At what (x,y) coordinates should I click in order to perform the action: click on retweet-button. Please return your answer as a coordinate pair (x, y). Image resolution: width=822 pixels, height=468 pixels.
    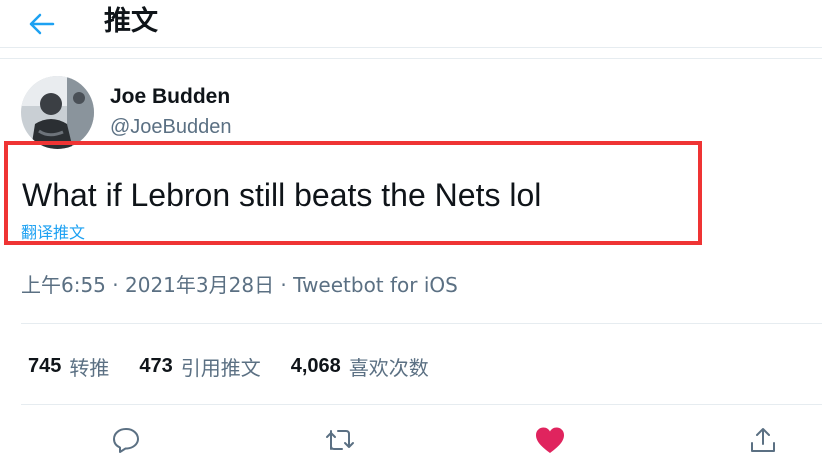
    Looking at the image, I should click on (340, 440).